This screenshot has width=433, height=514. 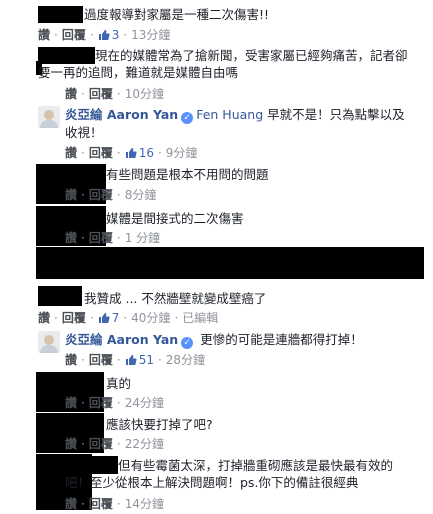 I want to click on comment-text: 媒體是間接式的二次傷害, so click(x=175, y=218).